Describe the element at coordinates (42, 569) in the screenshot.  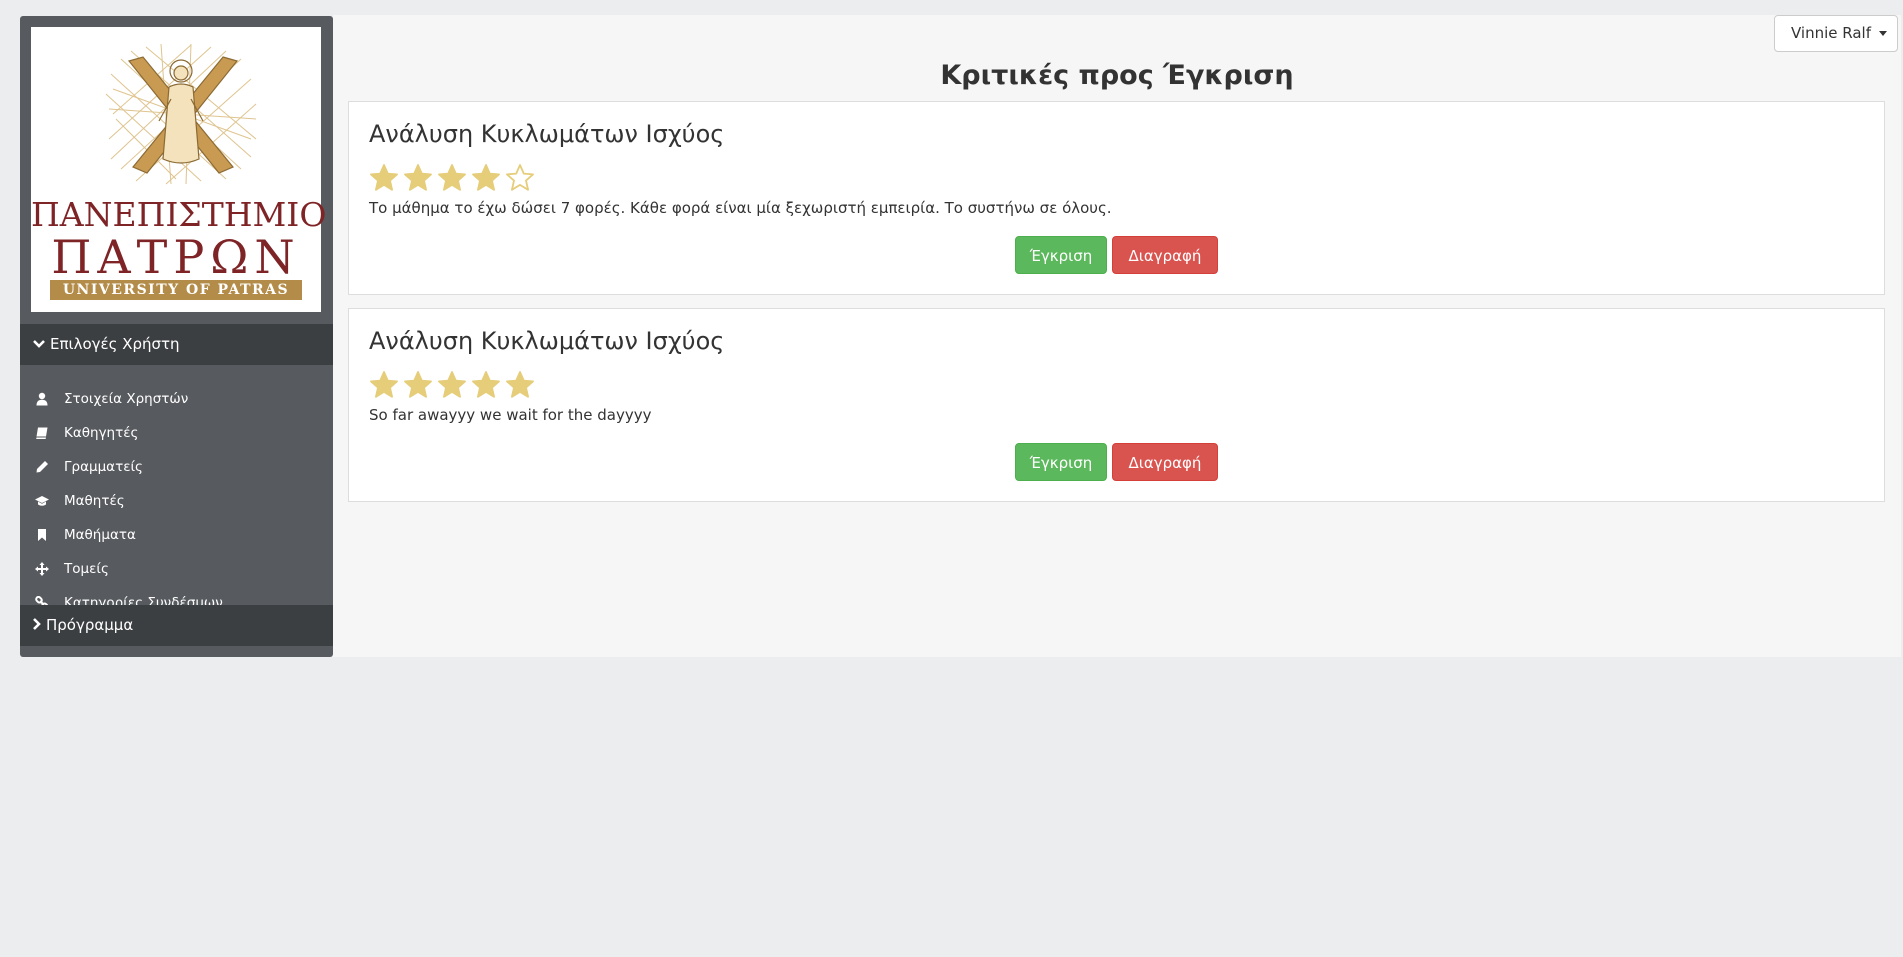
I see `move-arrows-icon` at that location.